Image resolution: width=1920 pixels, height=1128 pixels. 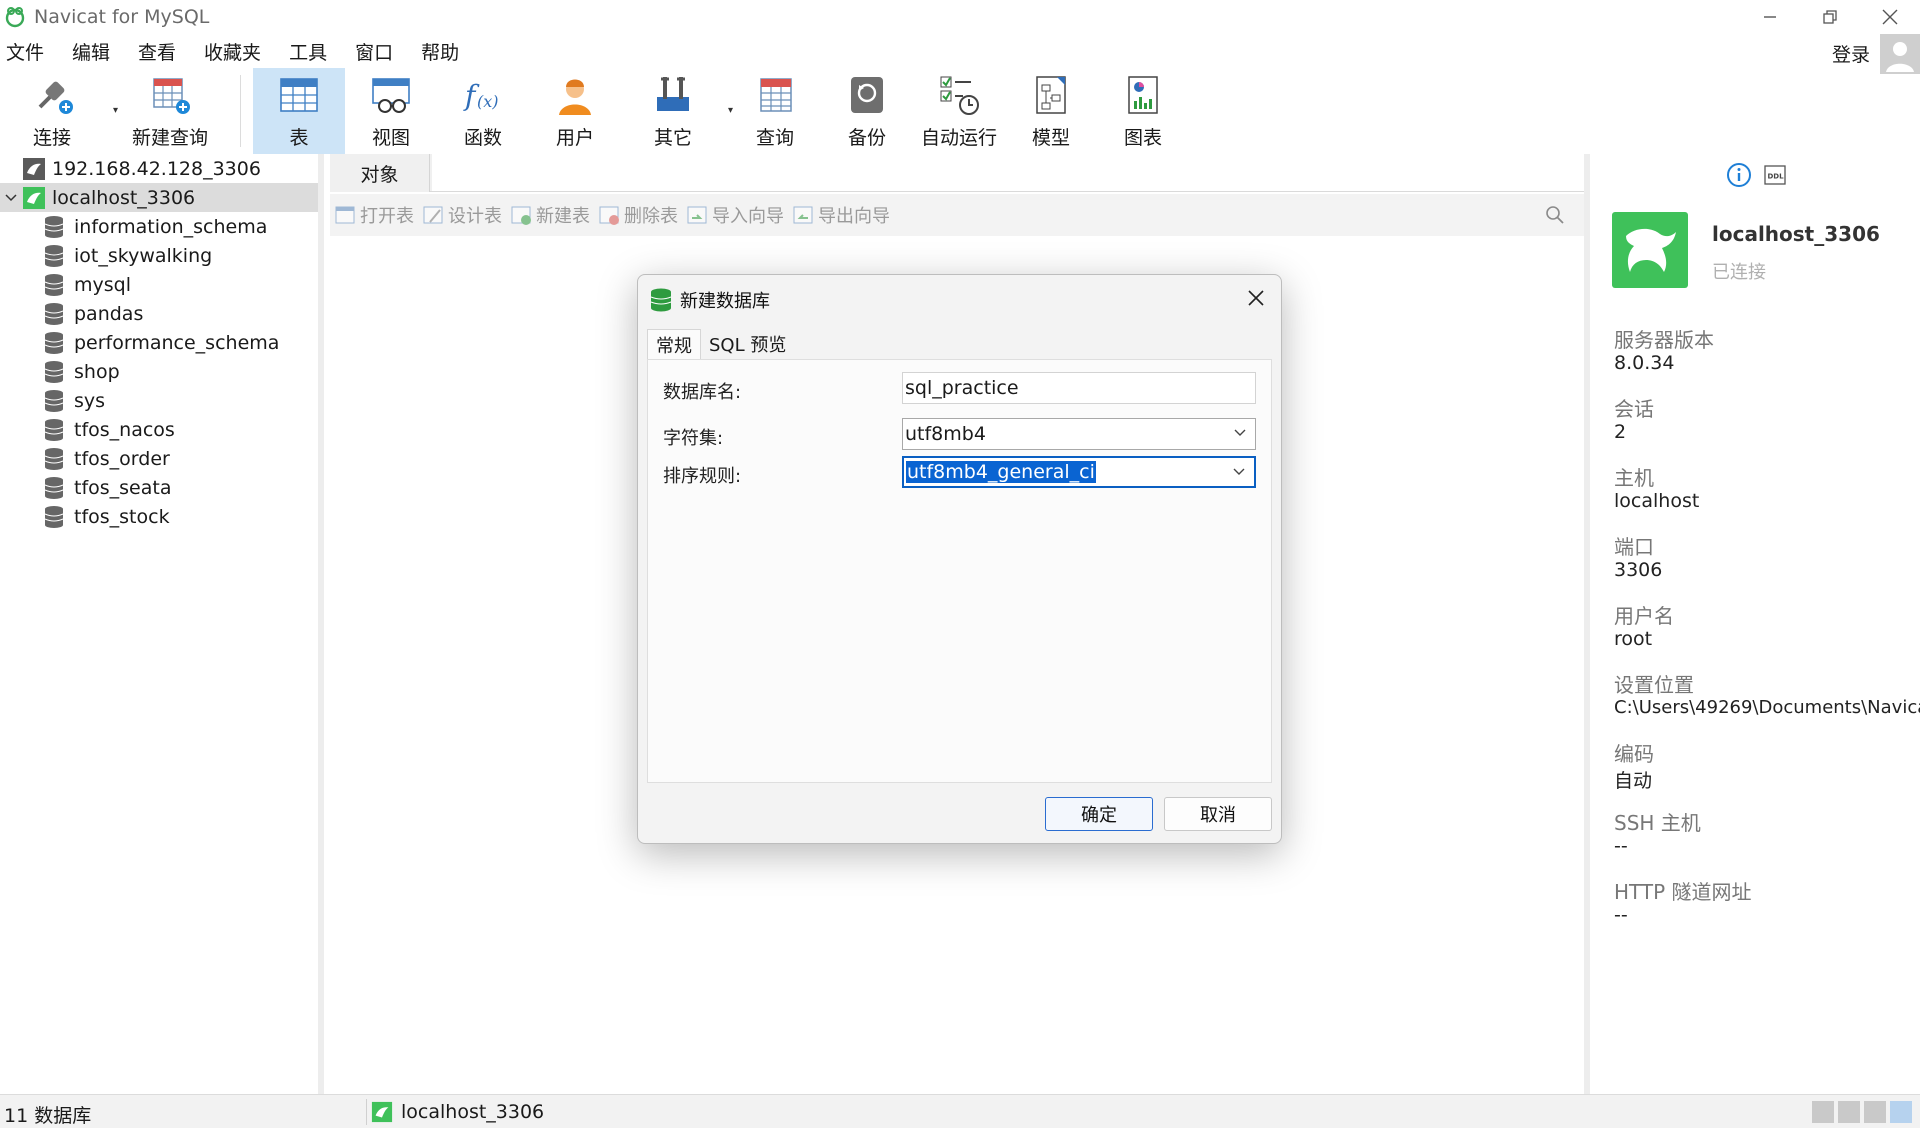 What do you see at coordinates (1862, 1112) in the screenshot?
I see `view-mode-switcher` at bounding box center [1862, 1112].